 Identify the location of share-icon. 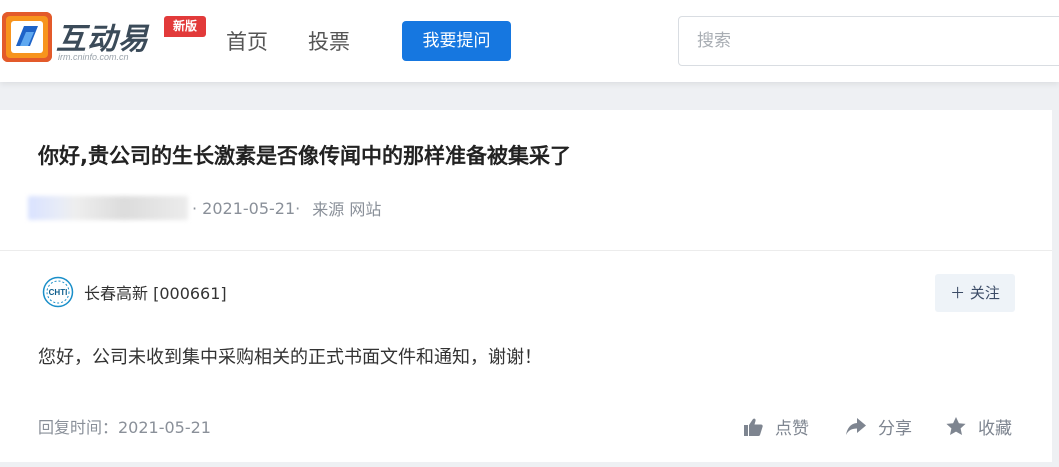
(856, 426).